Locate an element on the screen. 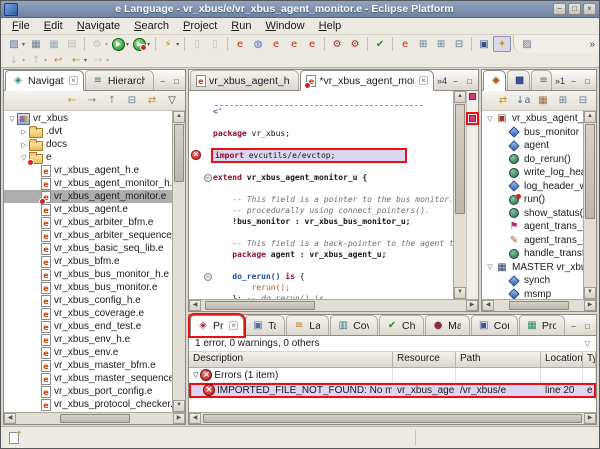 This screenshot has height=449, width=600. code-line: <' is located at coordinates (321, 111).